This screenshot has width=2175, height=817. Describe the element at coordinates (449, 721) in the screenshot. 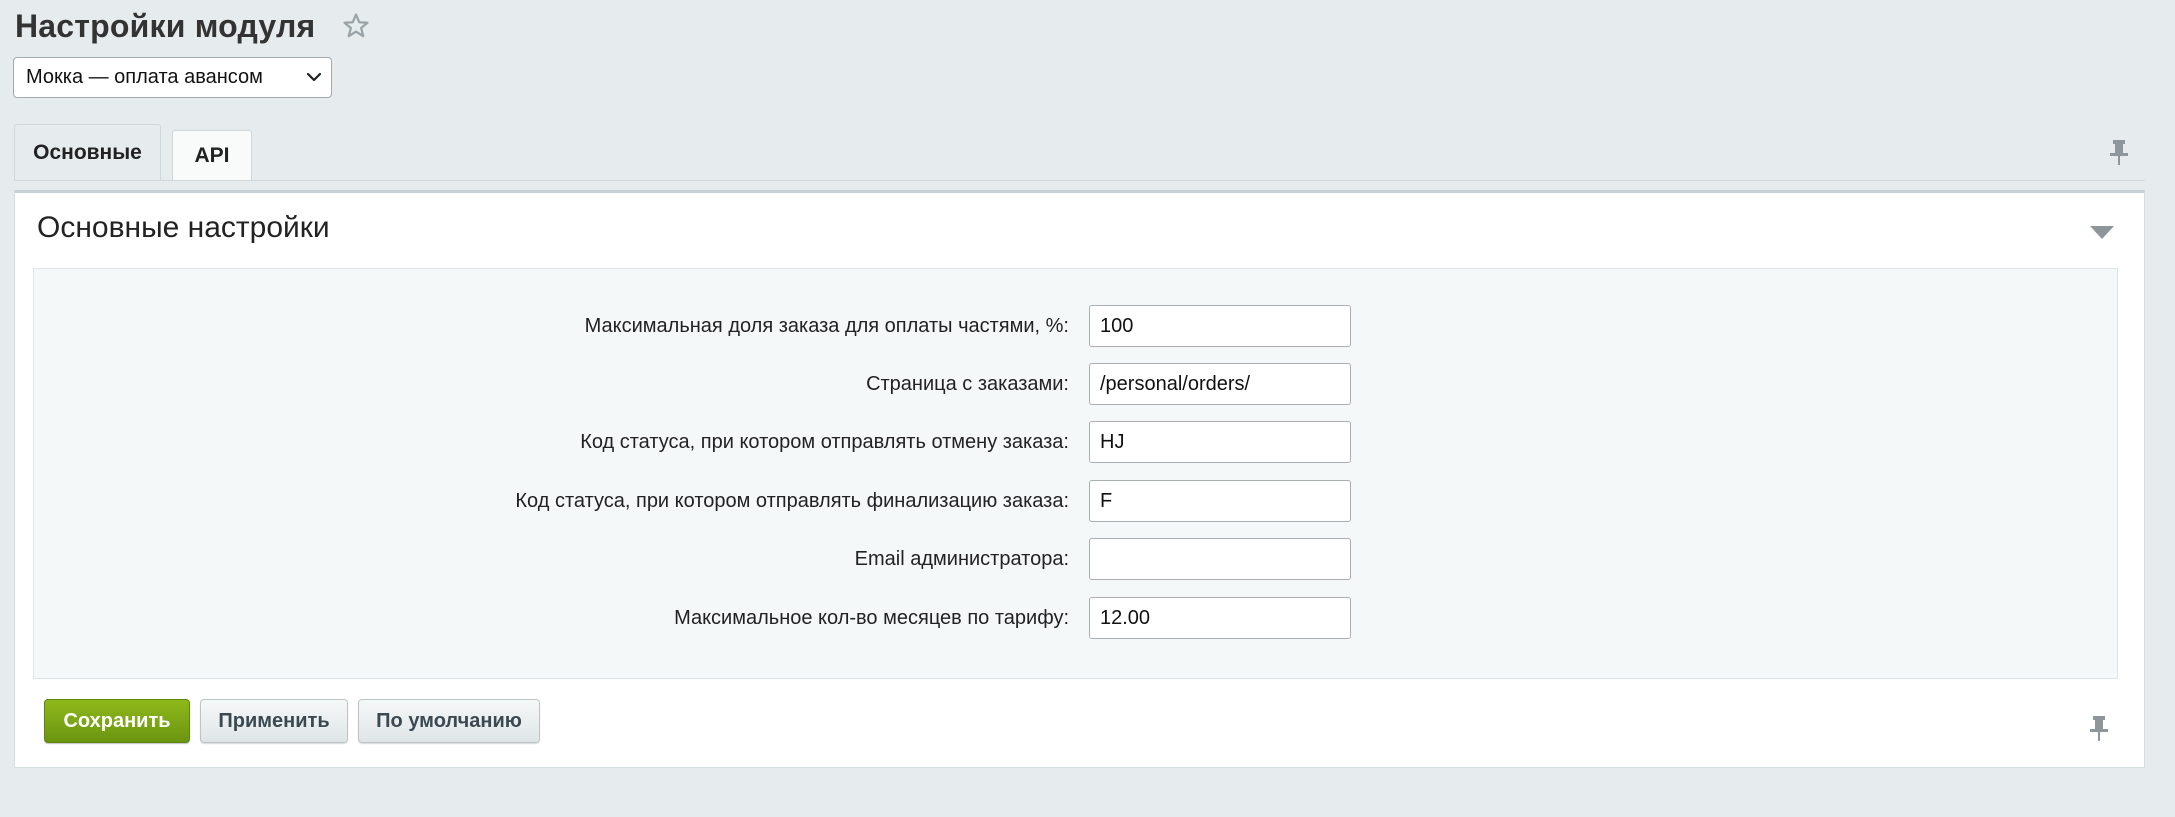

I see `default-button: По умолчанию` at that location.